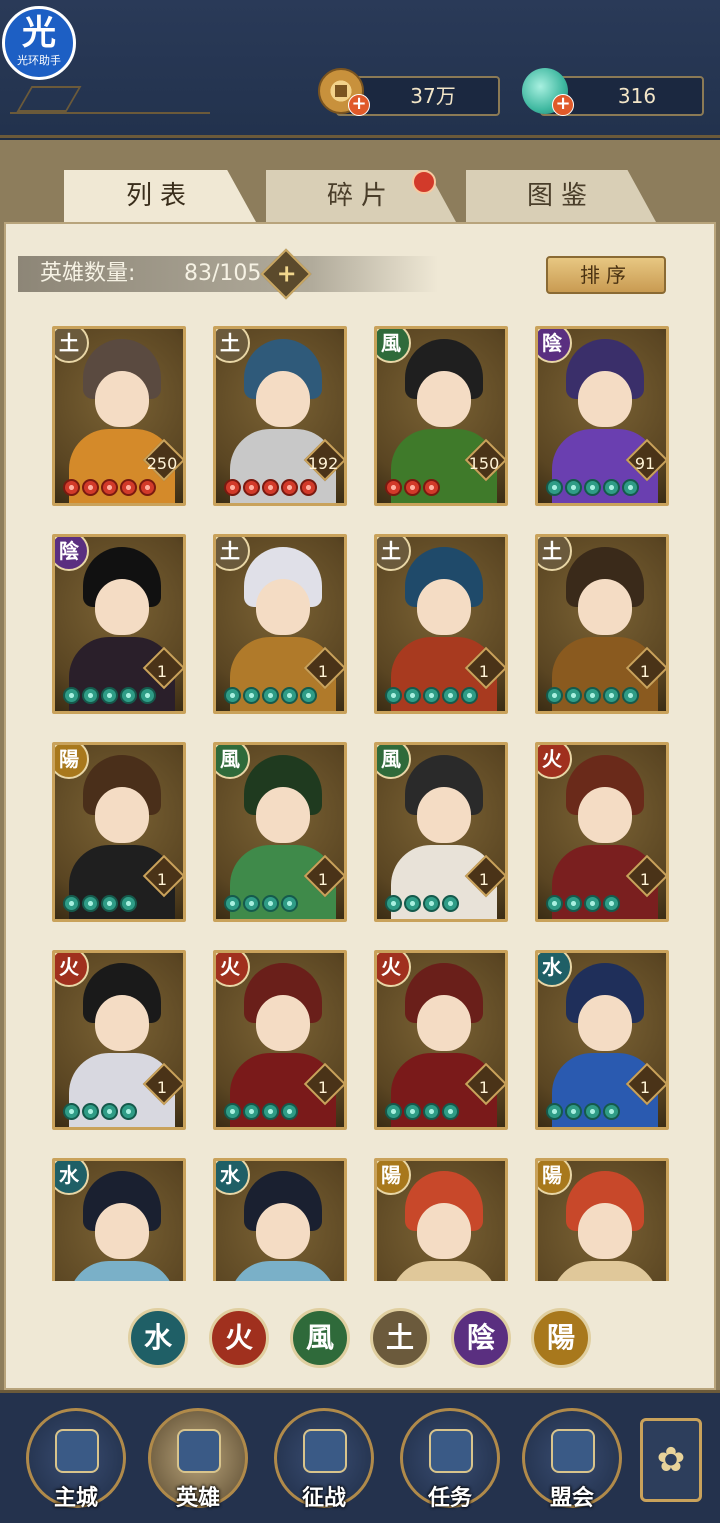 Image resolution: width=720 pixels, height=1523 pixels. I want to click on hero-count-label: 英雄数量:, so click(88, 273).